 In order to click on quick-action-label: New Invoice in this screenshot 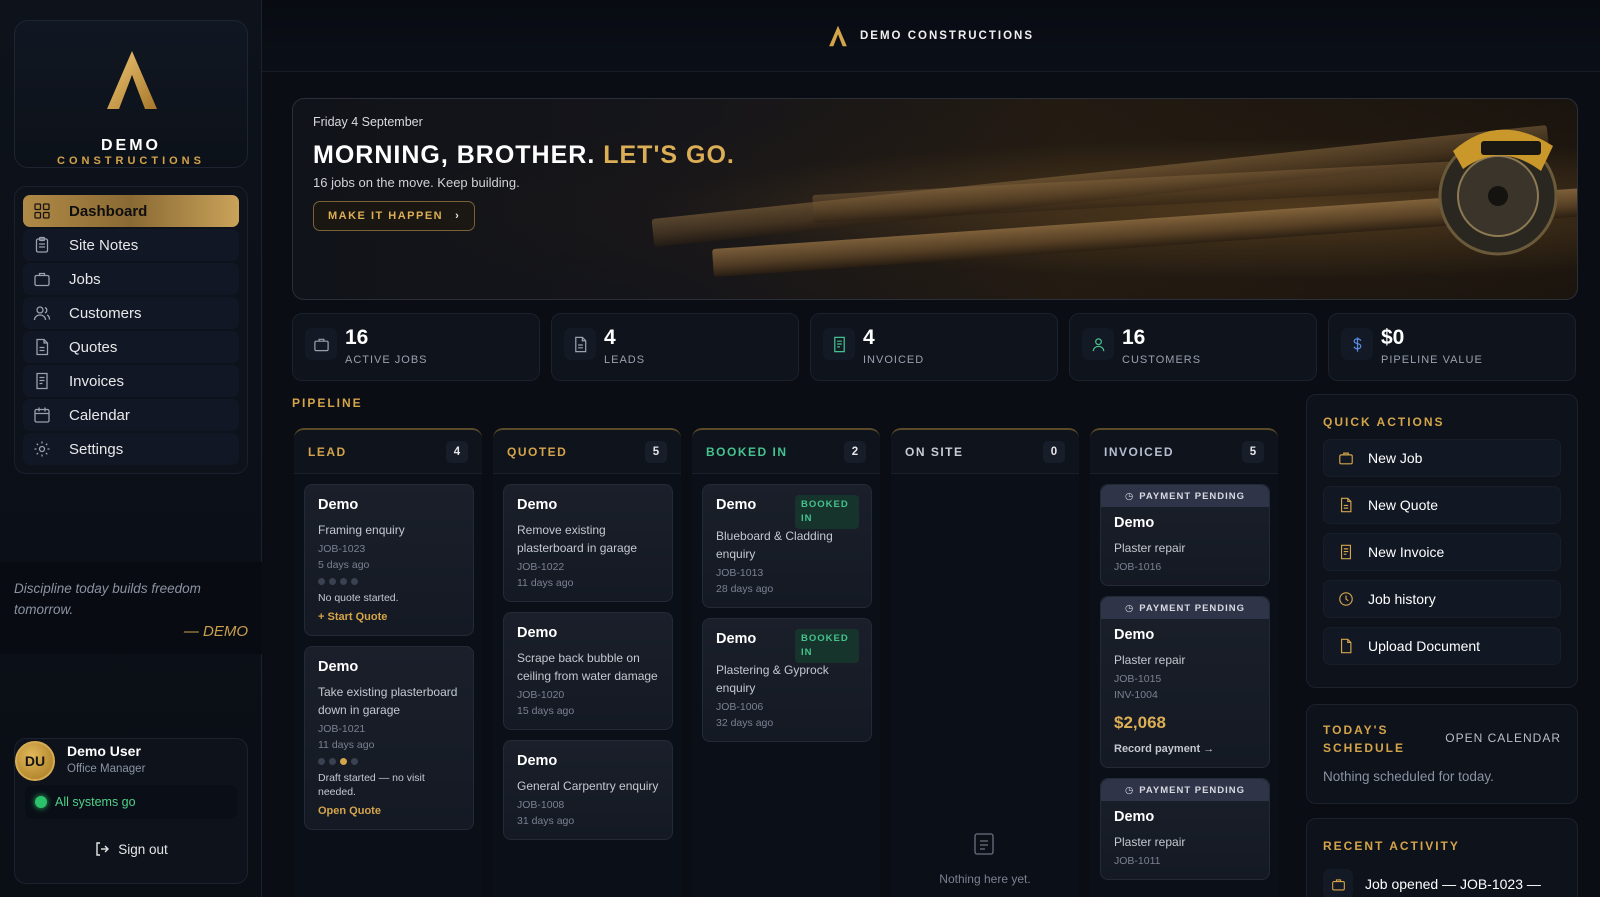, I will do `click(1406, 552)`.